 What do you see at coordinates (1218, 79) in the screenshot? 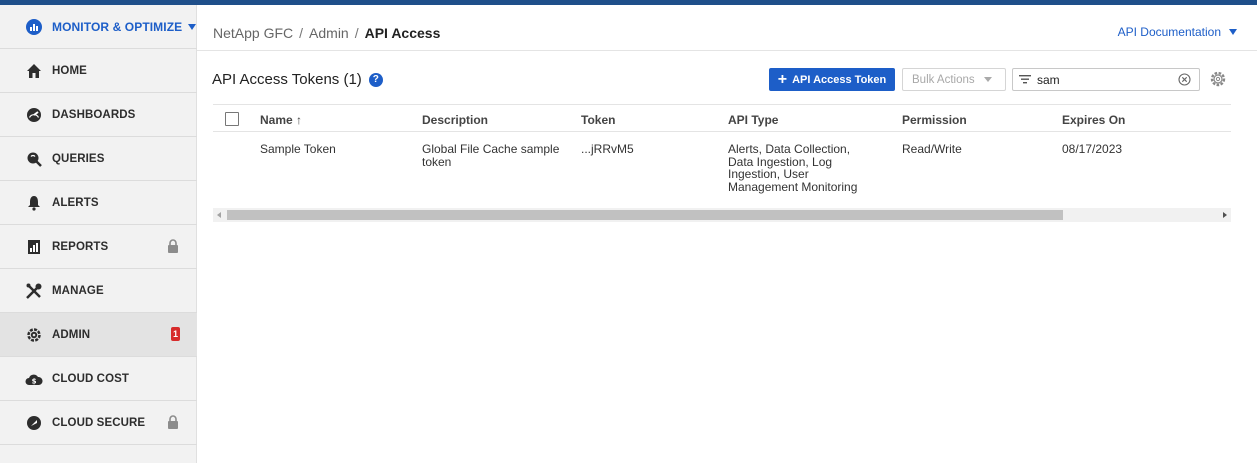
I see `gear-icon` at bounding box center [1218, 79].